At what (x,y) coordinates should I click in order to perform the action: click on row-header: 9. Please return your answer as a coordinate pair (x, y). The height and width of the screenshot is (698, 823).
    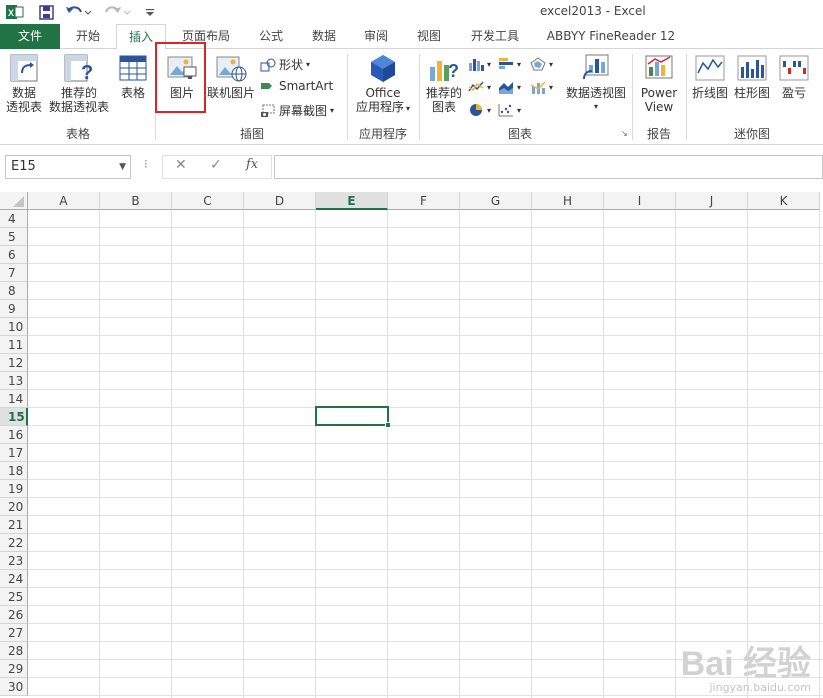
    Looking at the image, I should click on (14, 309).